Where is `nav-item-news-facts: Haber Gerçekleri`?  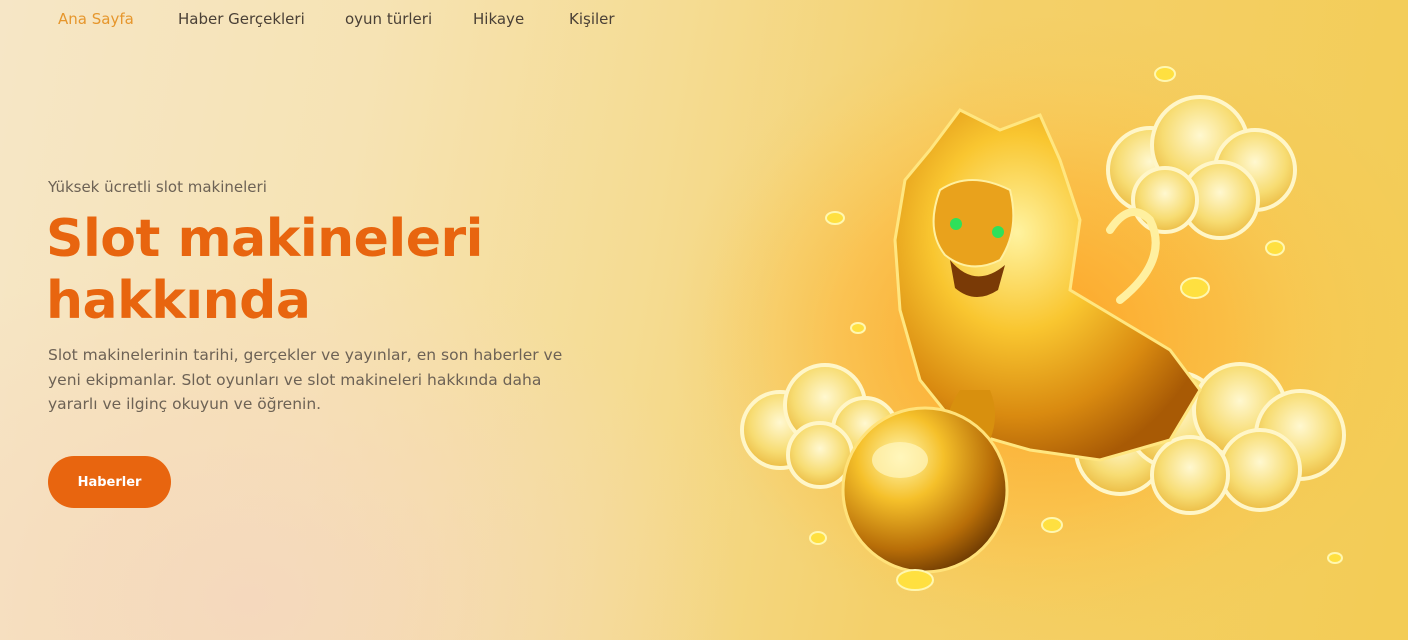 nav-item-news-facts: Haber Gerçekleri is located at coordinates (241, 19).